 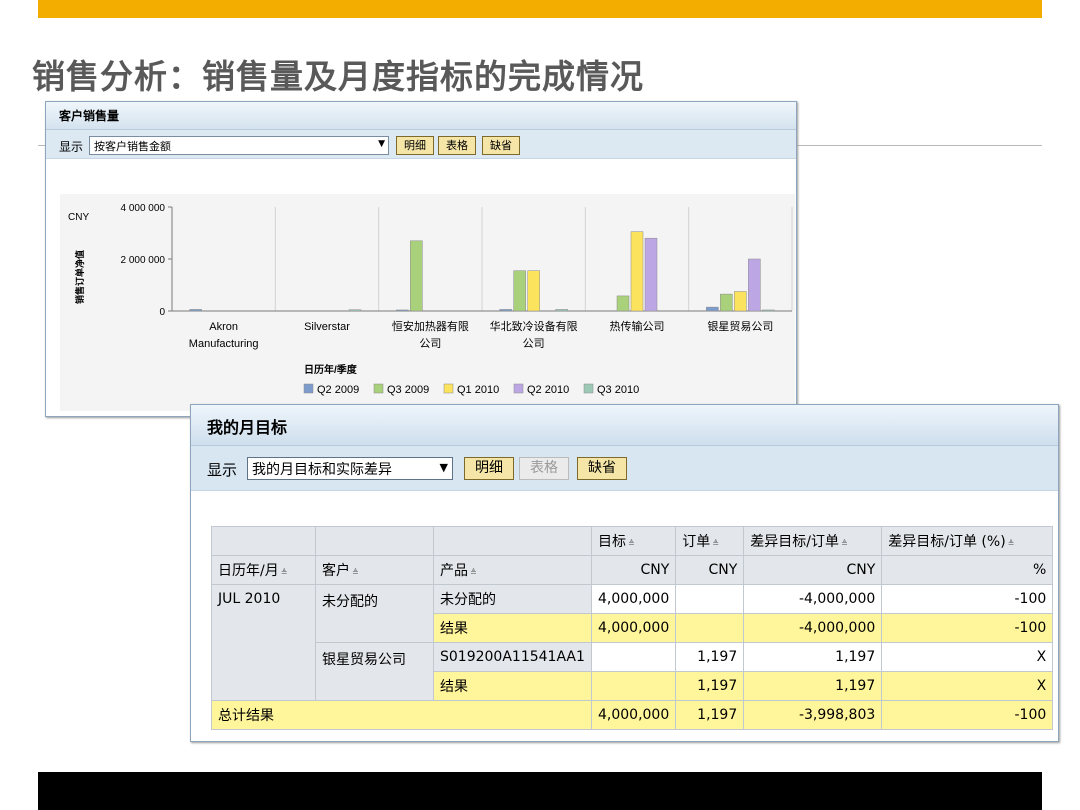 What do you see at coordinates (967, 570) in the screenshot?
I see `unit-cell: %` at bounding box center [967, 570].